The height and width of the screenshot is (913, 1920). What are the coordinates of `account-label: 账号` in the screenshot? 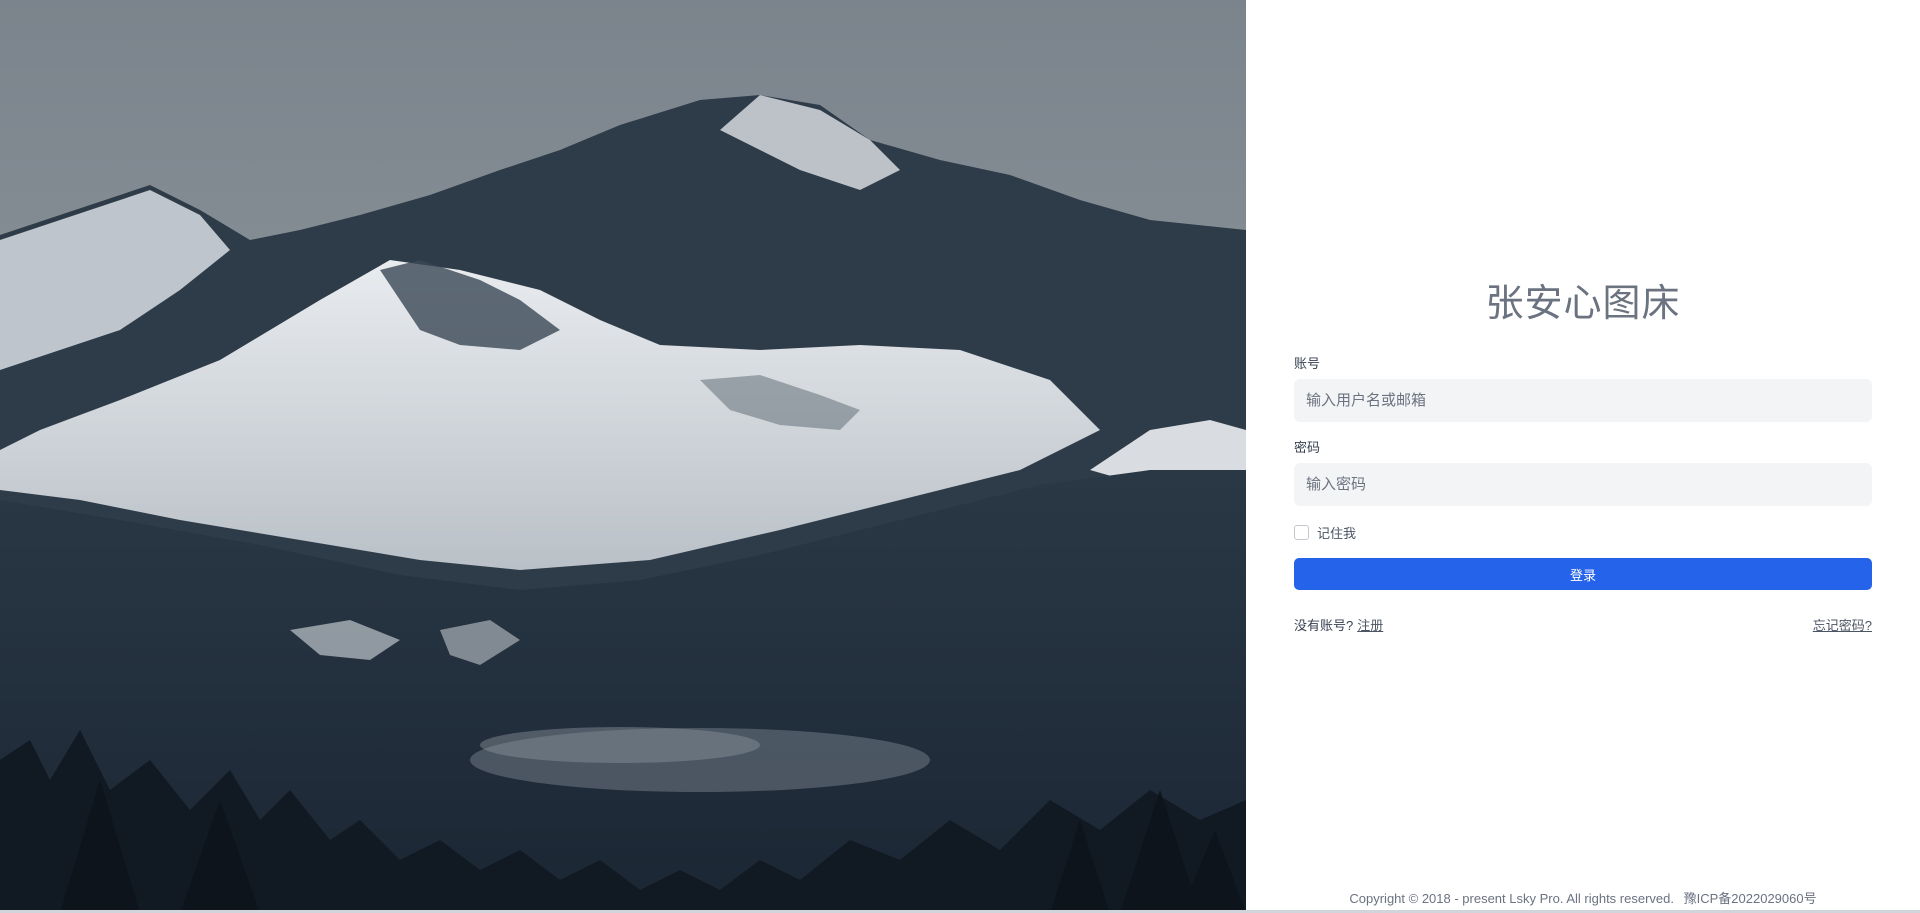 It's located at (1307, 363).